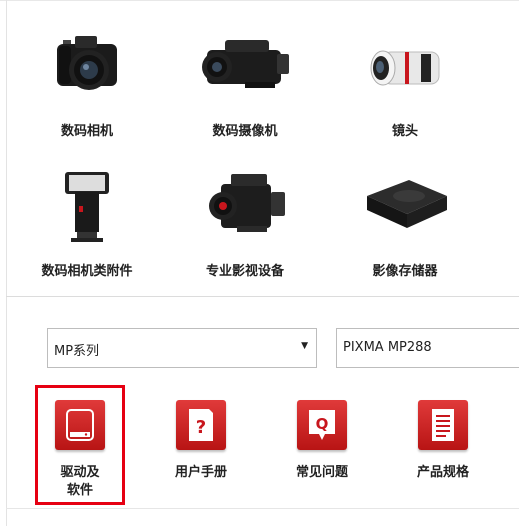  I want to click on category-label: 数码相机, so click(86, 131).